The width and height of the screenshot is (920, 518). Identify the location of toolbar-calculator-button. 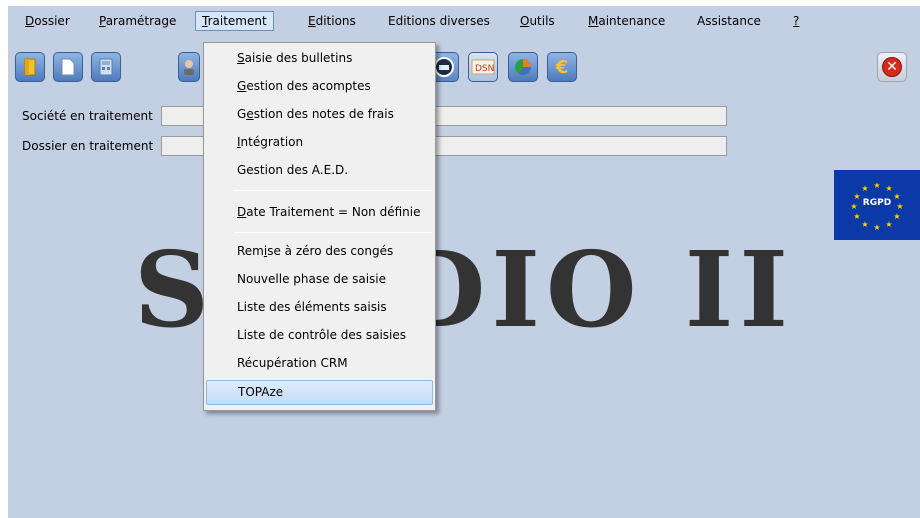
(106, 67).